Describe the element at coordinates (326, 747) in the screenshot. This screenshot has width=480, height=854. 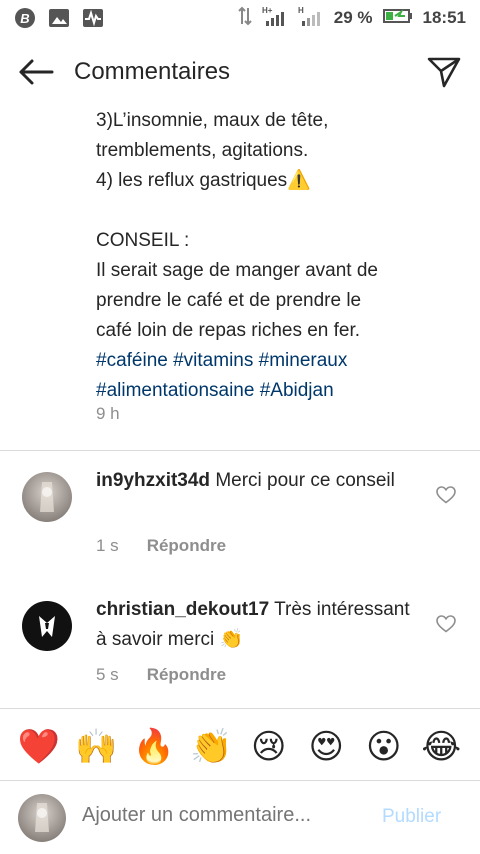
I see `emoji-heart-eyes-button: 😍` at that location.